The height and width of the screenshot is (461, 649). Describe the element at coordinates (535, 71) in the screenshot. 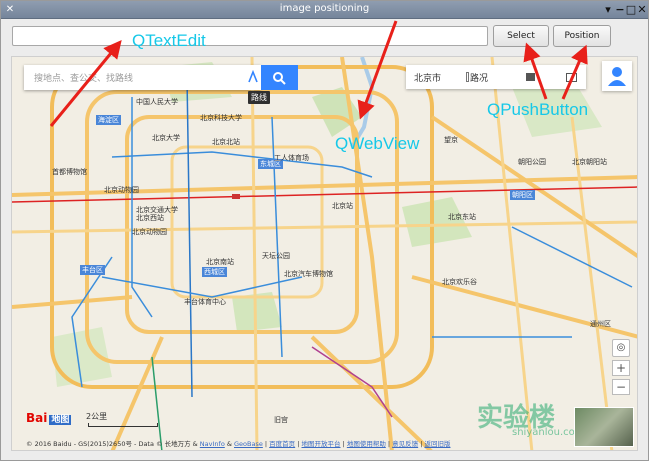

I see `arrow-to-select` at that location.